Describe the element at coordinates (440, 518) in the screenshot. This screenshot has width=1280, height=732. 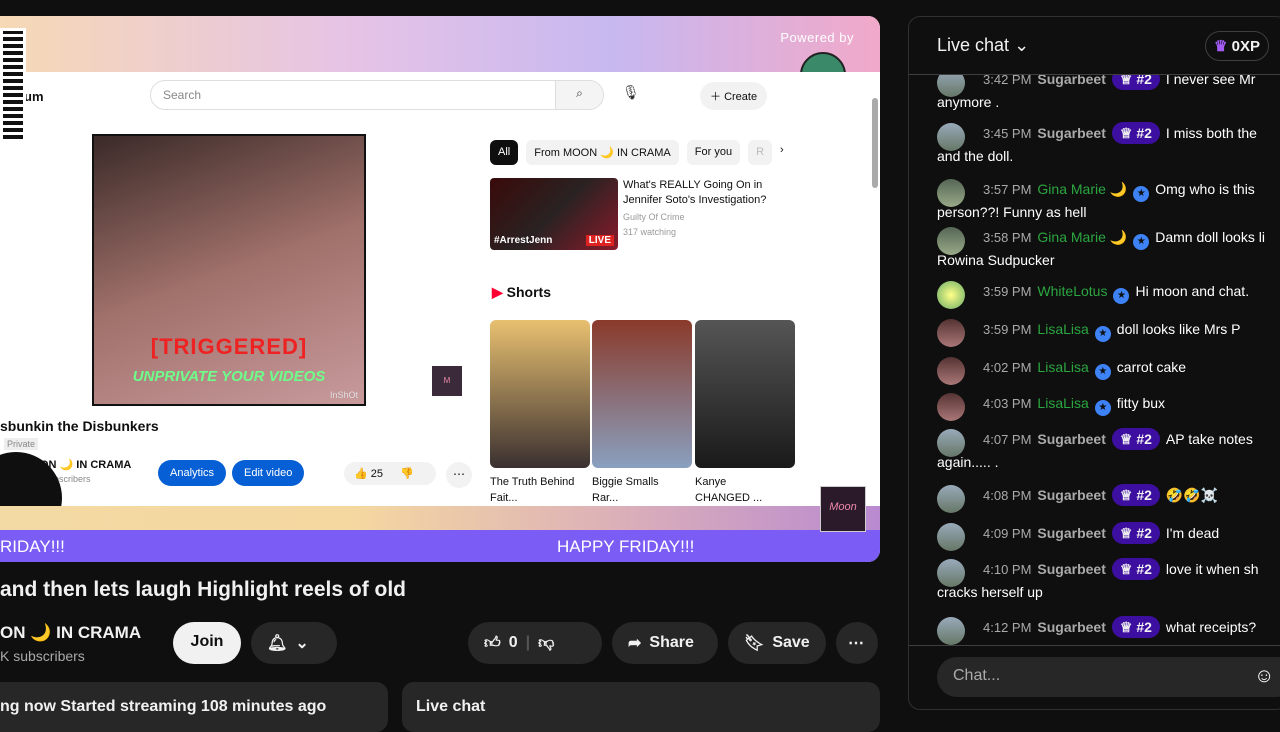
I see `overlay-gradient` at that location.